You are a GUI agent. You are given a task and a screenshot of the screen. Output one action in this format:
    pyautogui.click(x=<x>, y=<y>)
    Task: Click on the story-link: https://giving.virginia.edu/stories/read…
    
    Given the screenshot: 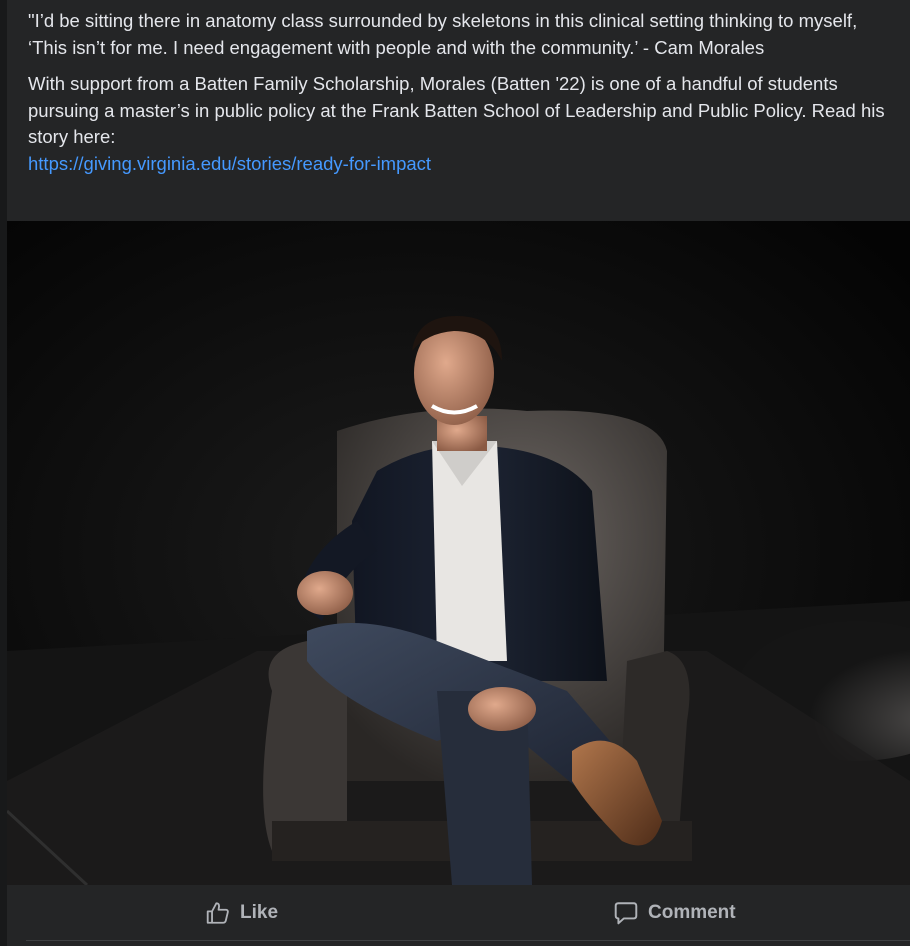 What is the action you would take?
    pyautogui.click(x=229, y=164)
    